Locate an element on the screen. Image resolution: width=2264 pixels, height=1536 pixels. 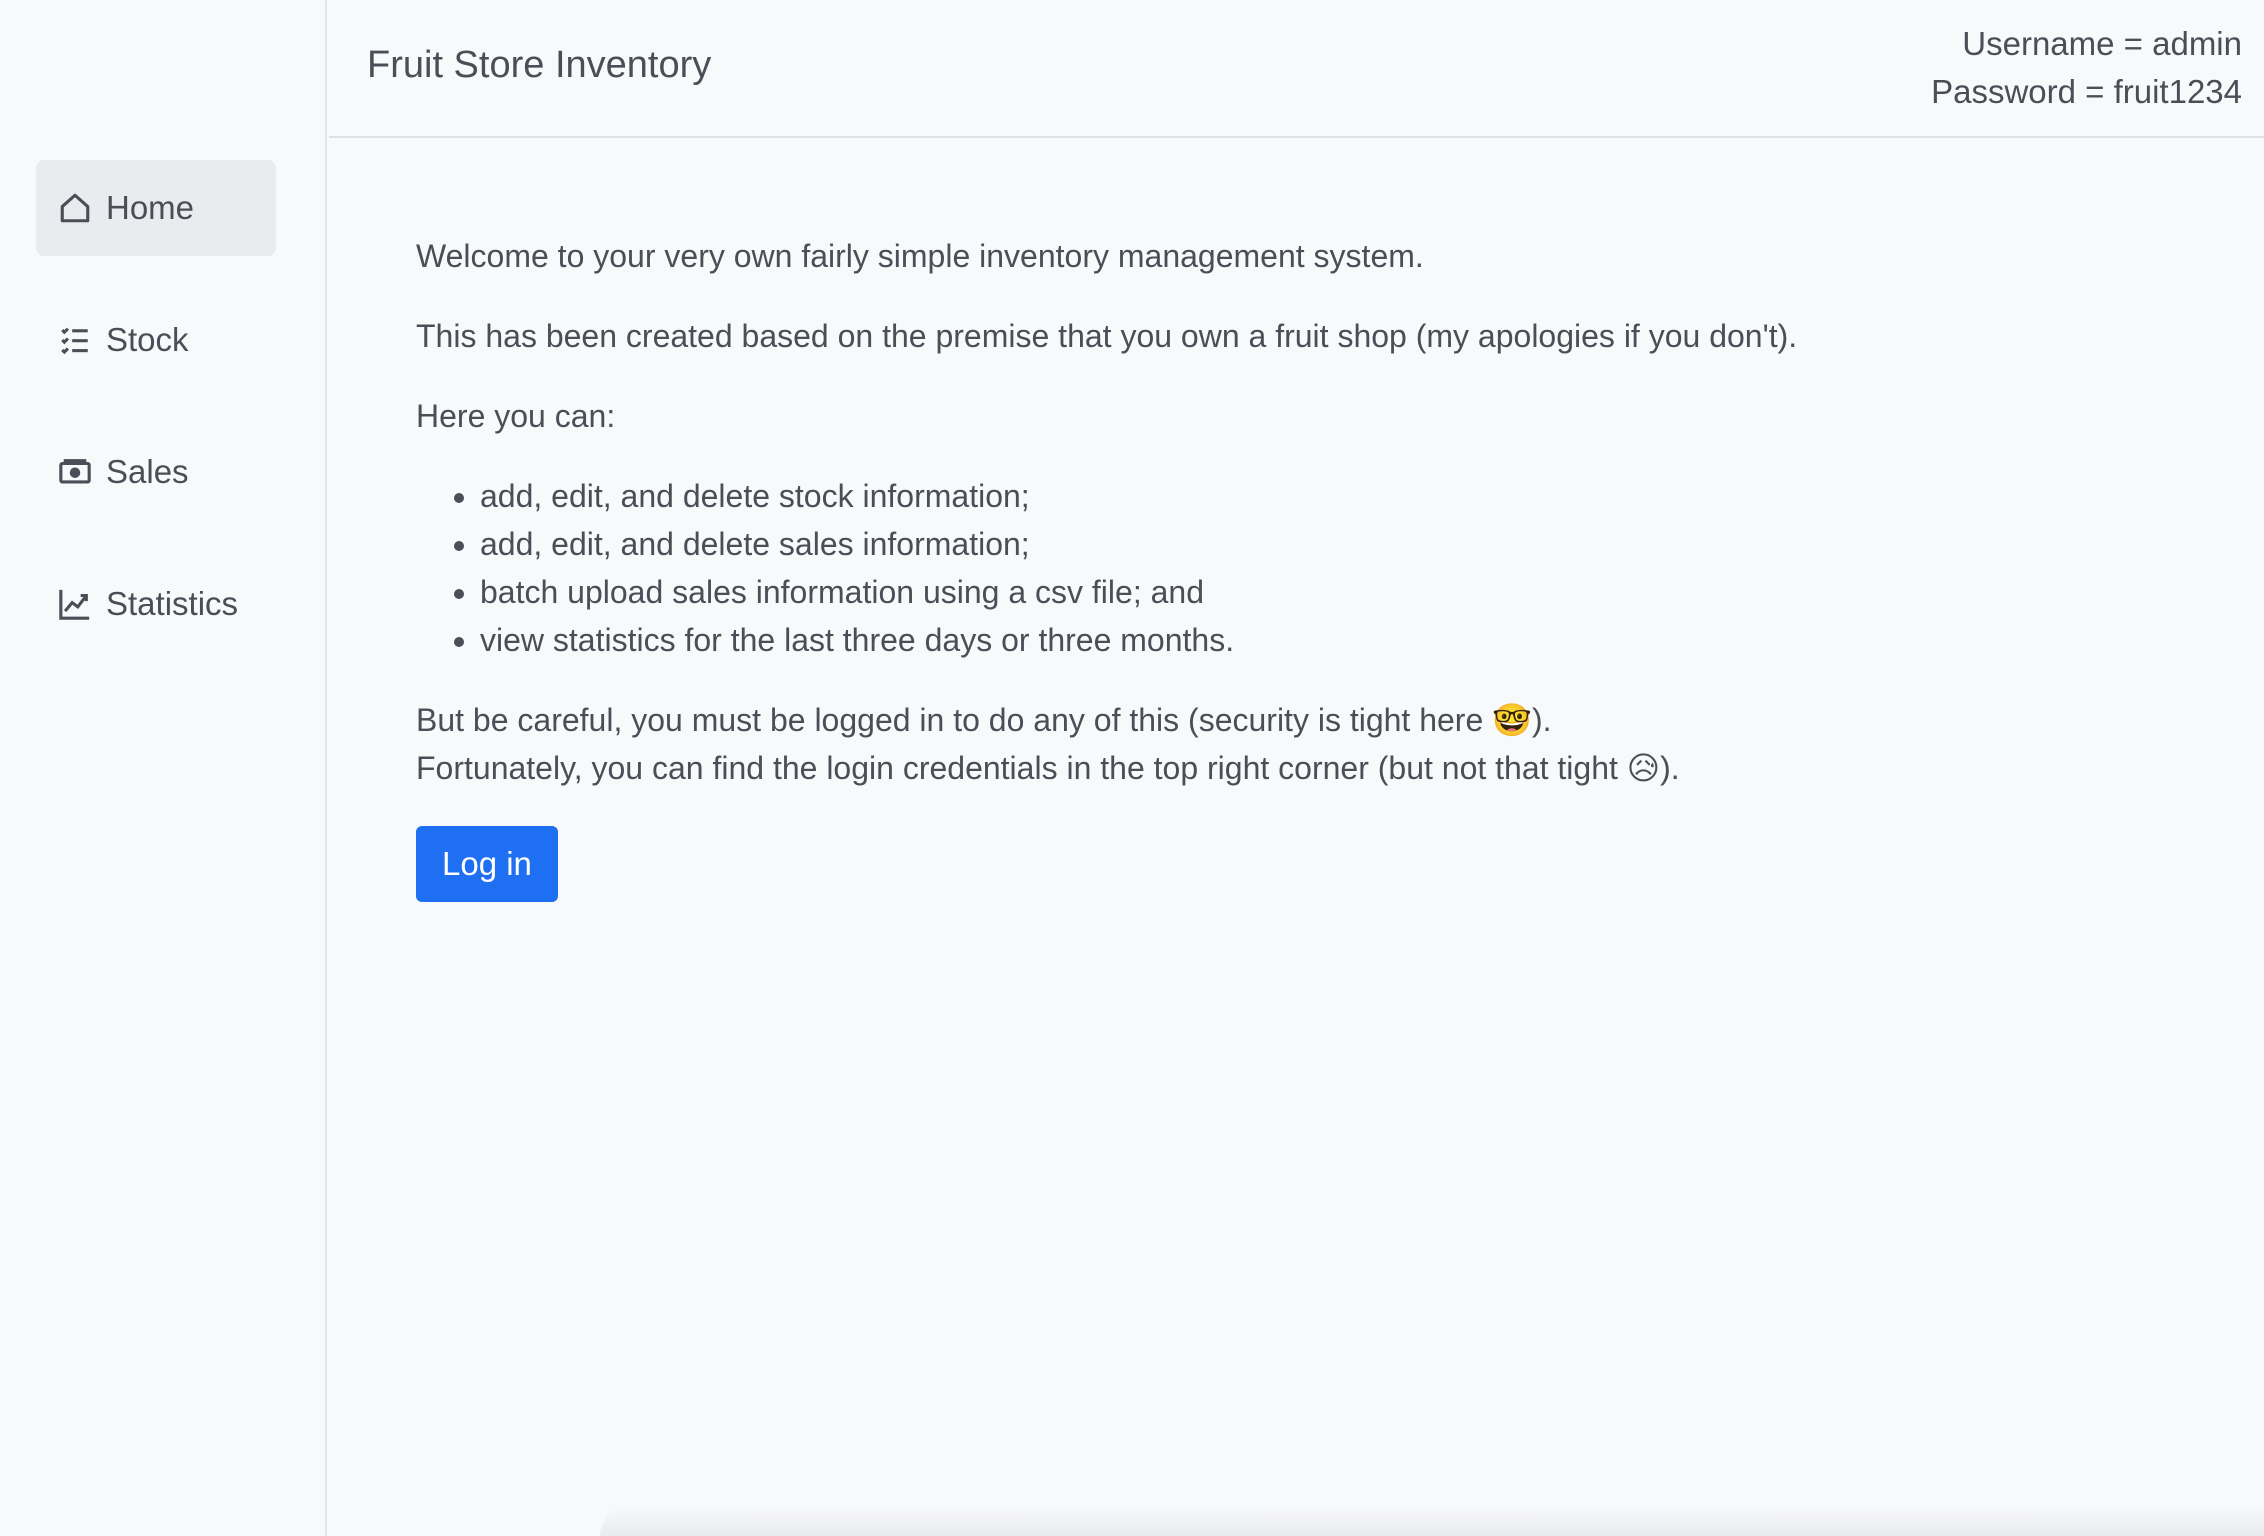
sidebar-item-label: Home is located at coordinates (150, 207).